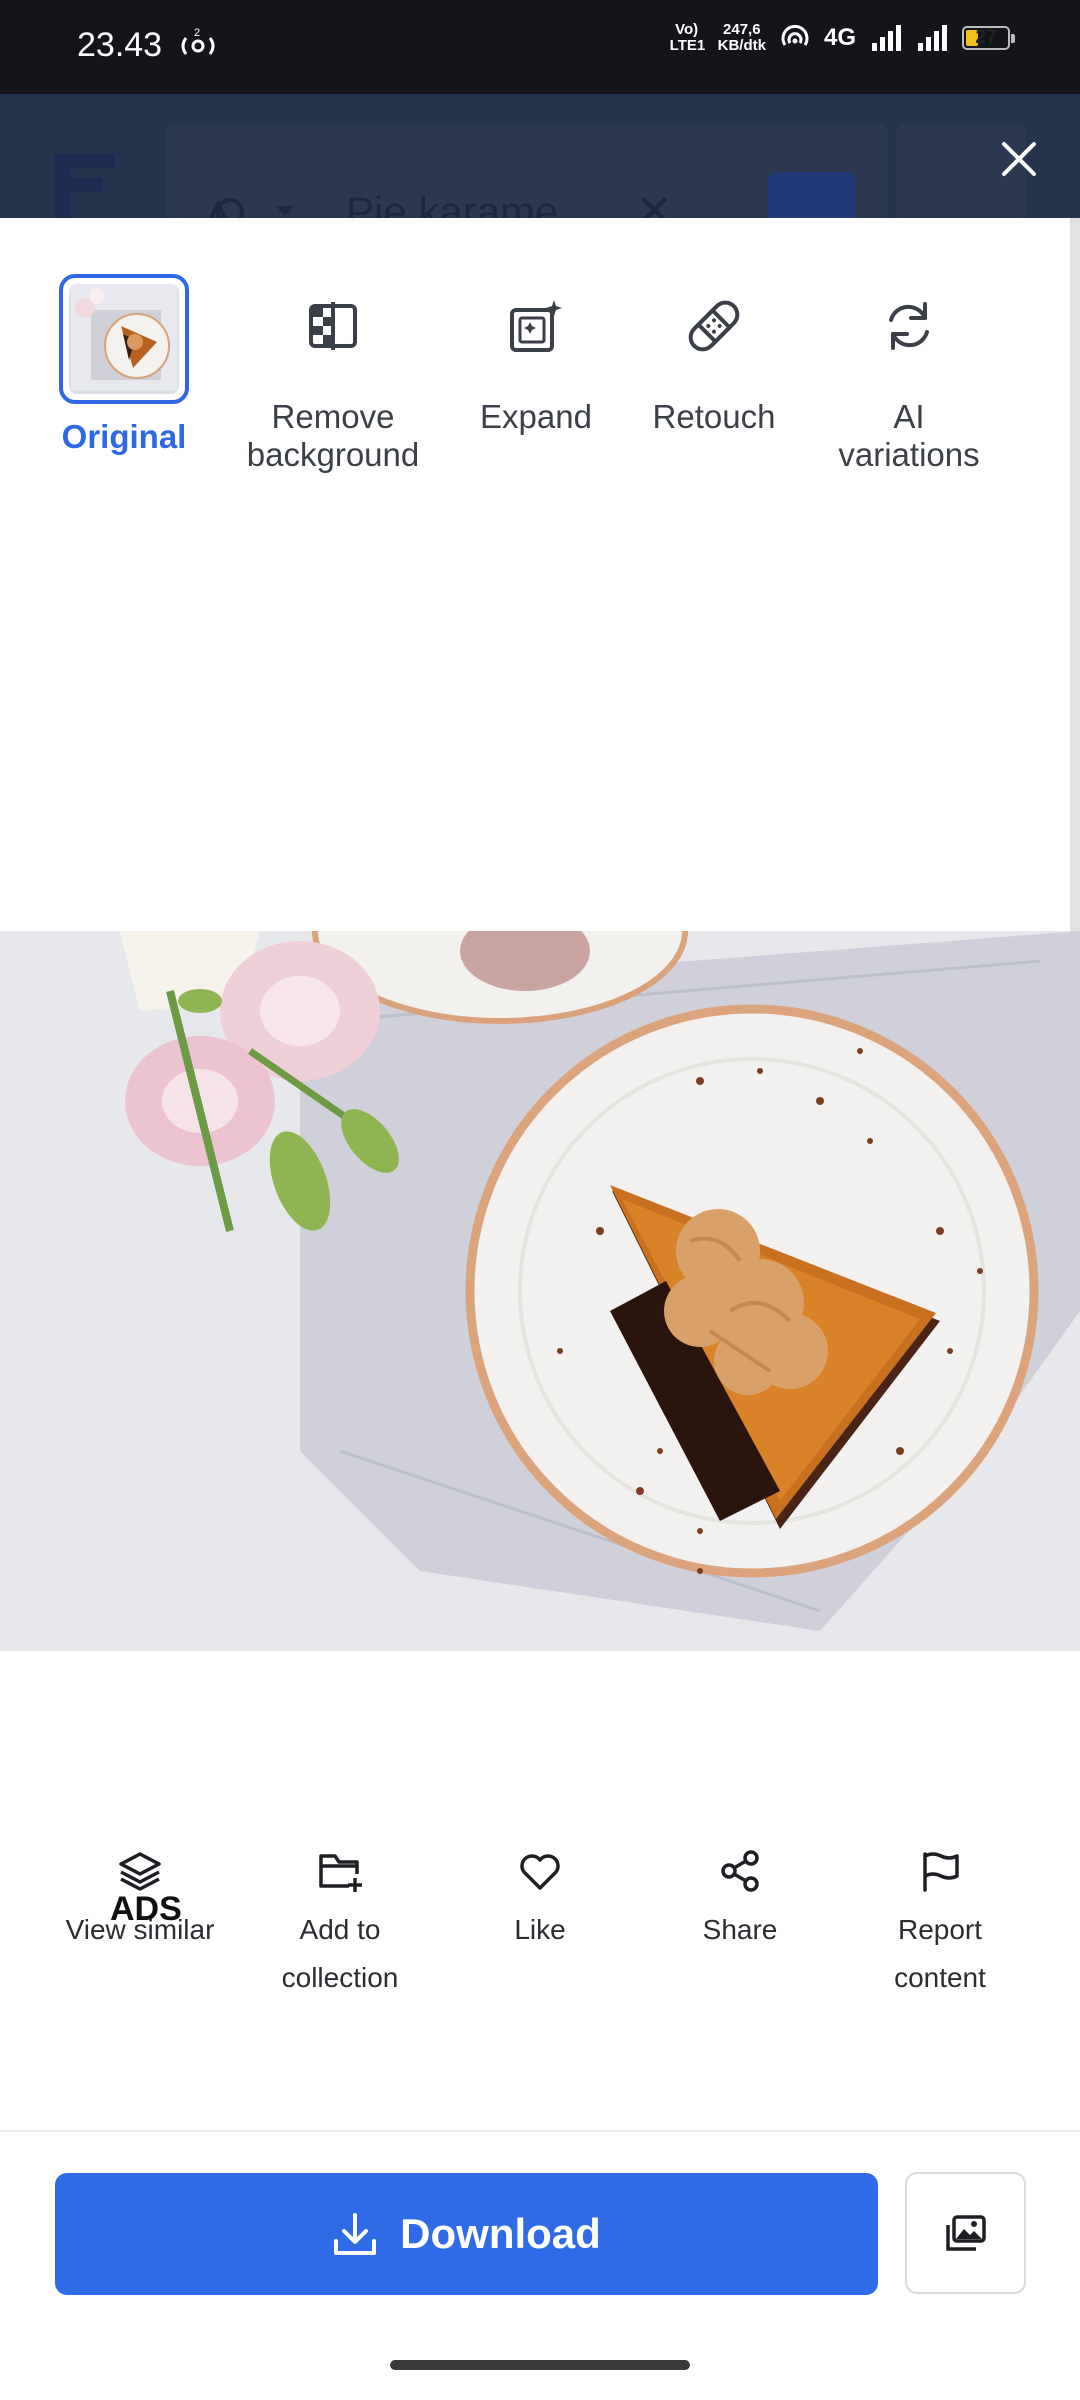  Describe the element at coordinates (540, 1901) in the screenshot. I see `like-button: Like` at that location.